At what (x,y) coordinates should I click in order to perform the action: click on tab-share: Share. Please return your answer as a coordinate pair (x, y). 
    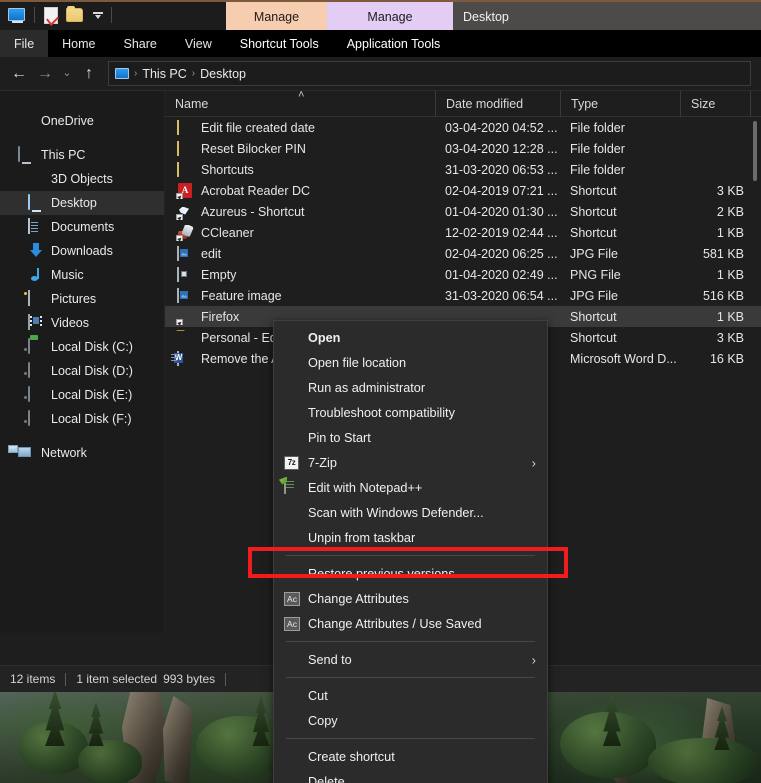
    Looking at the image, I should click on (140, 43).